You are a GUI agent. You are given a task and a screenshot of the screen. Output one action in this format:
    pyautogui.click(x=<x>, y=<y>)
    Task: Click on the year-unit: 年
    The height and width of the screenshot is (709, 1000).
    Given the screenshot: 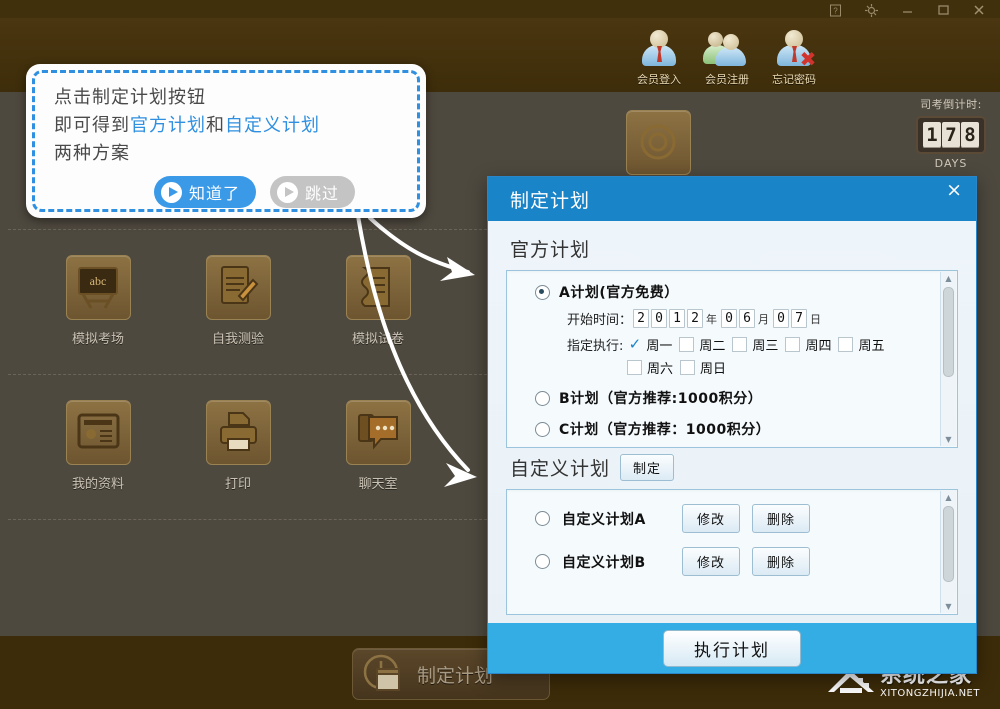 What is the action you would take?
    pyautogui.click(x=712, y=319)
    